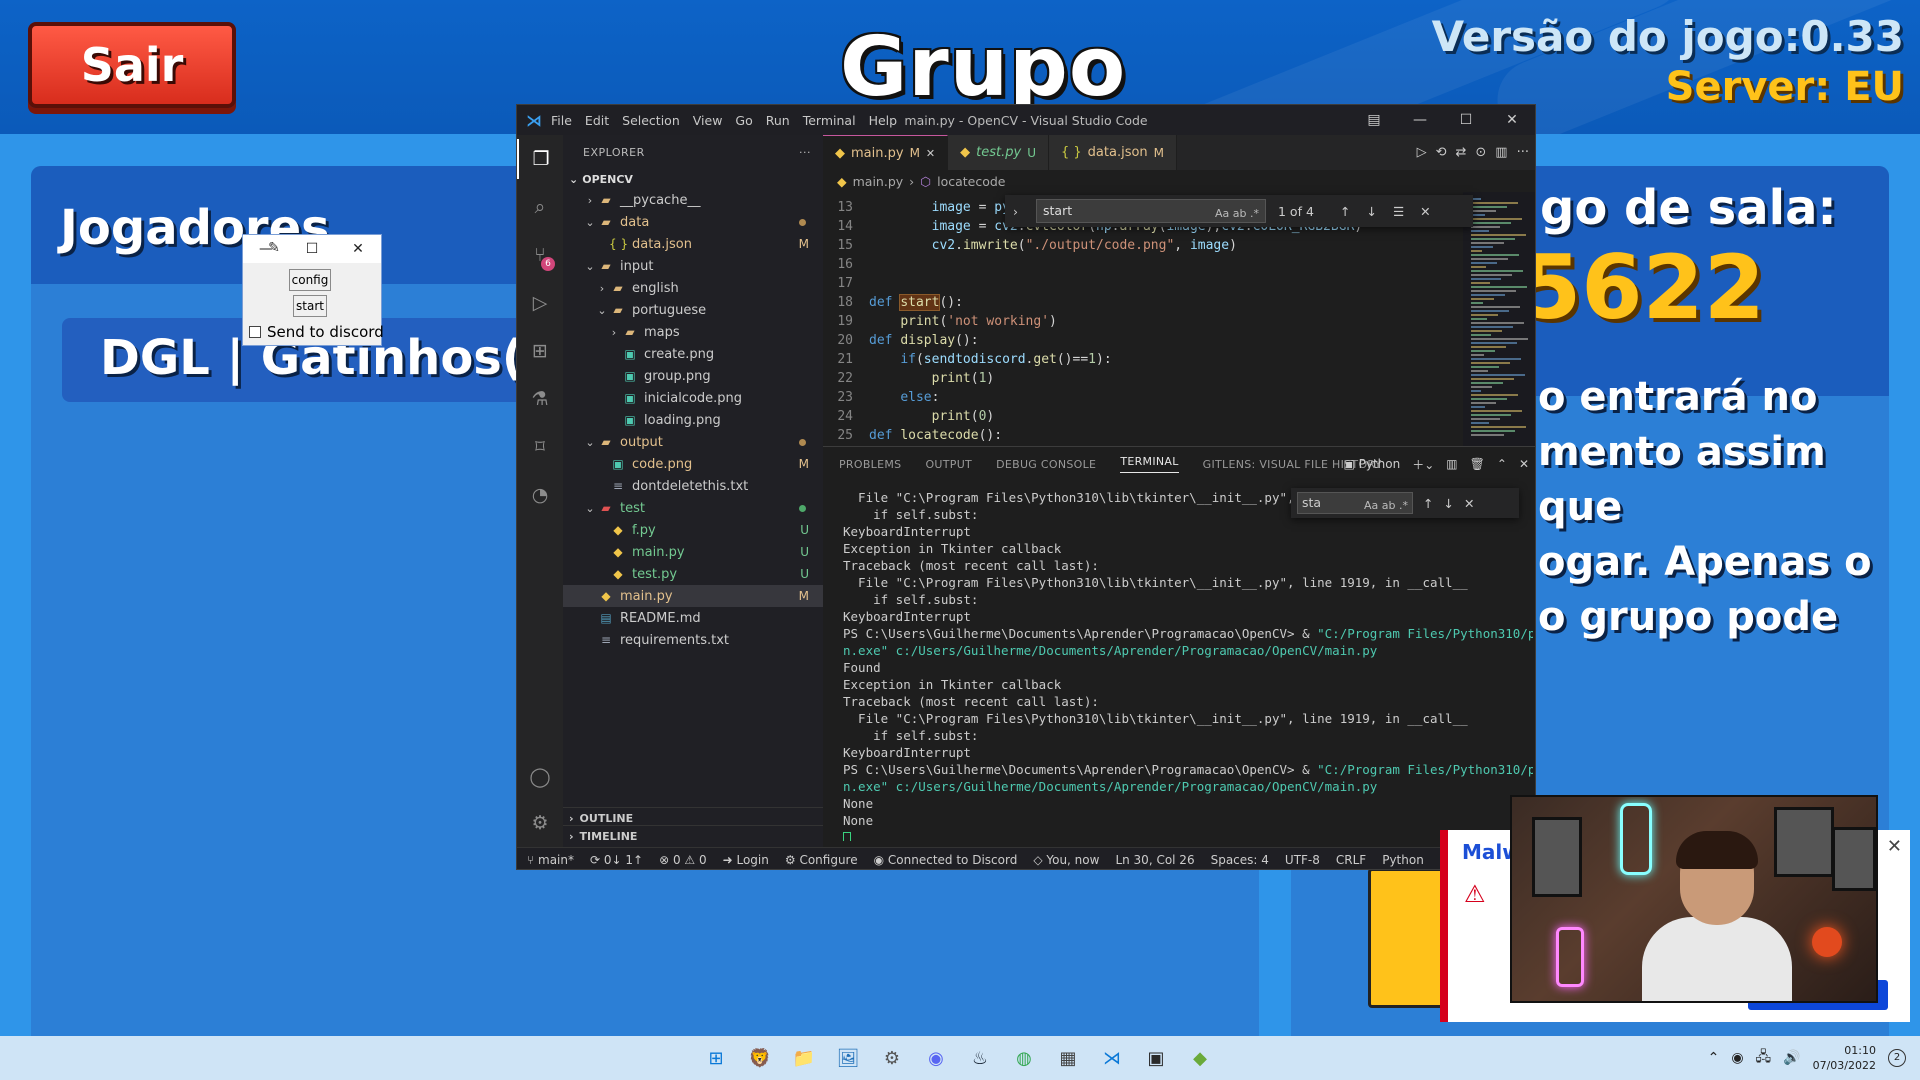 The width and height of the screenshot is (1920, 1080). What do you see at coordinates (892, 1058) in the screenshot?
I see `settings-icon: ⚙` at bounding box center [892, 1058].